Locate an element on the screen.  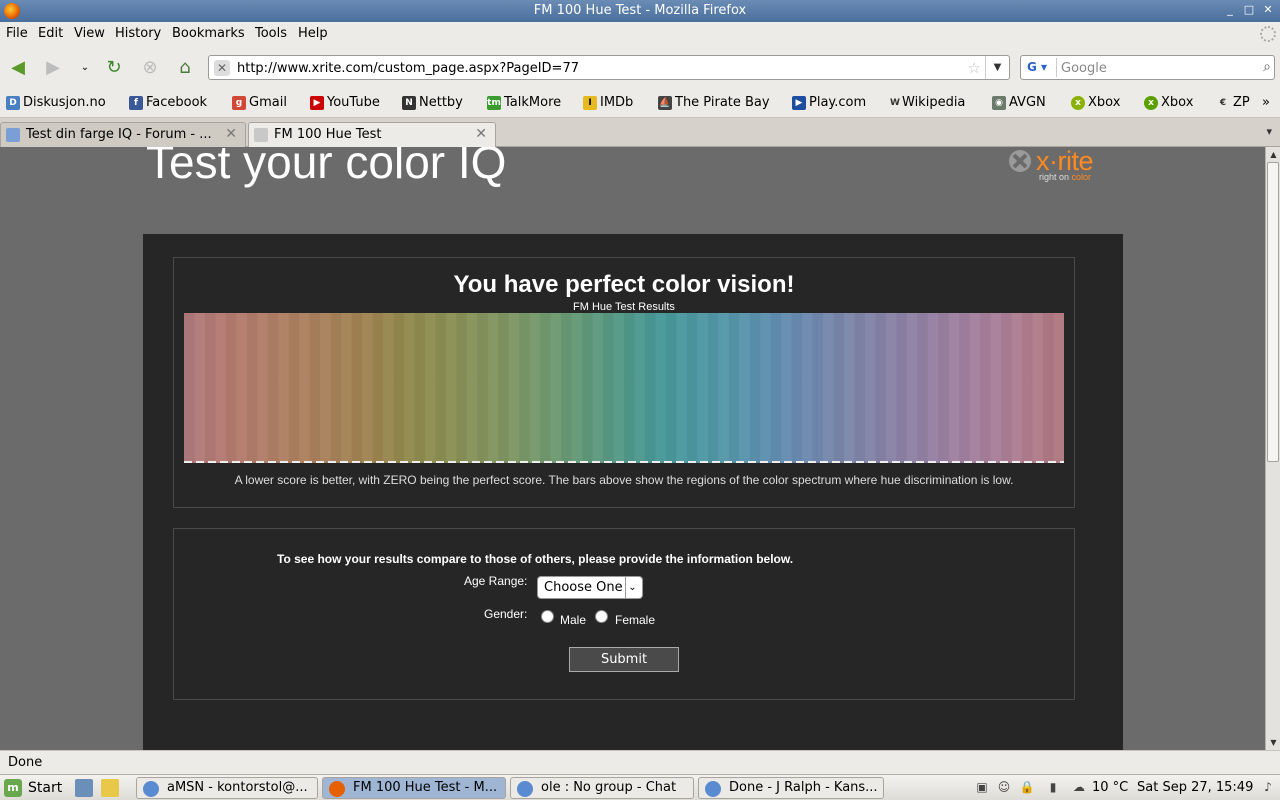
weather-temperature: 10 °C is located at coordinates (1110, 787).